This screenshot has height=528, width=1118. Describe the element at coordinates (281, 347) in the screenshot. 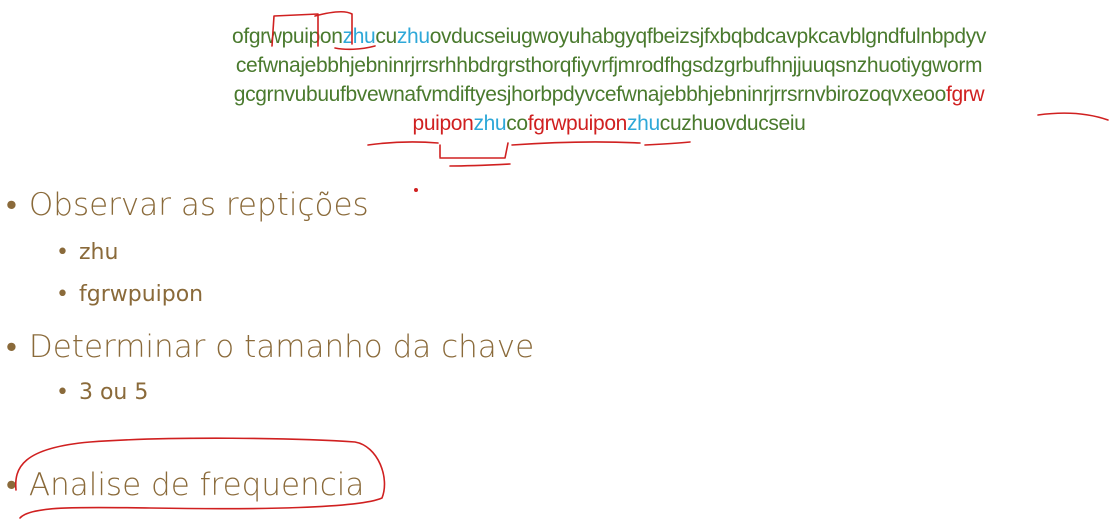

I see `bullet-text: Determinar o tamanho da chave` at that location.